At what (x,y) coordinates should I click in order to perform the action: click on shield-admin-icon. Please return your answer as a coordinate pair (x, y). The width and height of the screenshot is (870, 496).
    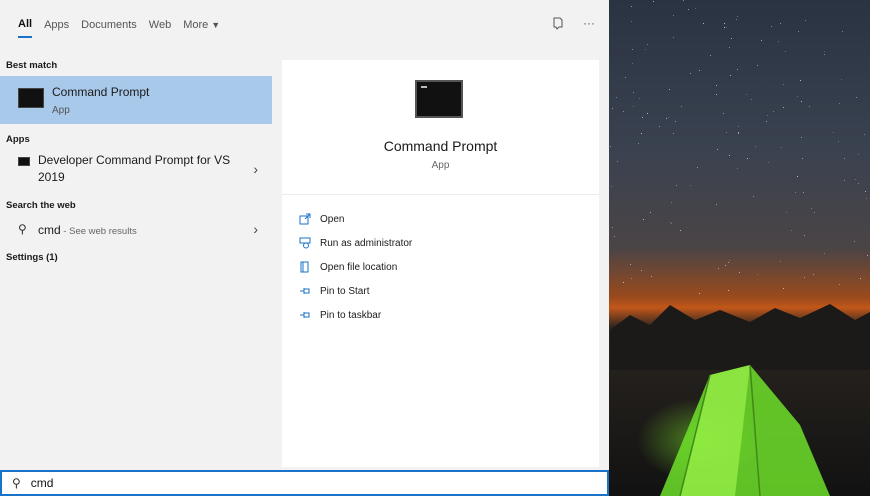
    Looking at the image, I should click on (305, 243).